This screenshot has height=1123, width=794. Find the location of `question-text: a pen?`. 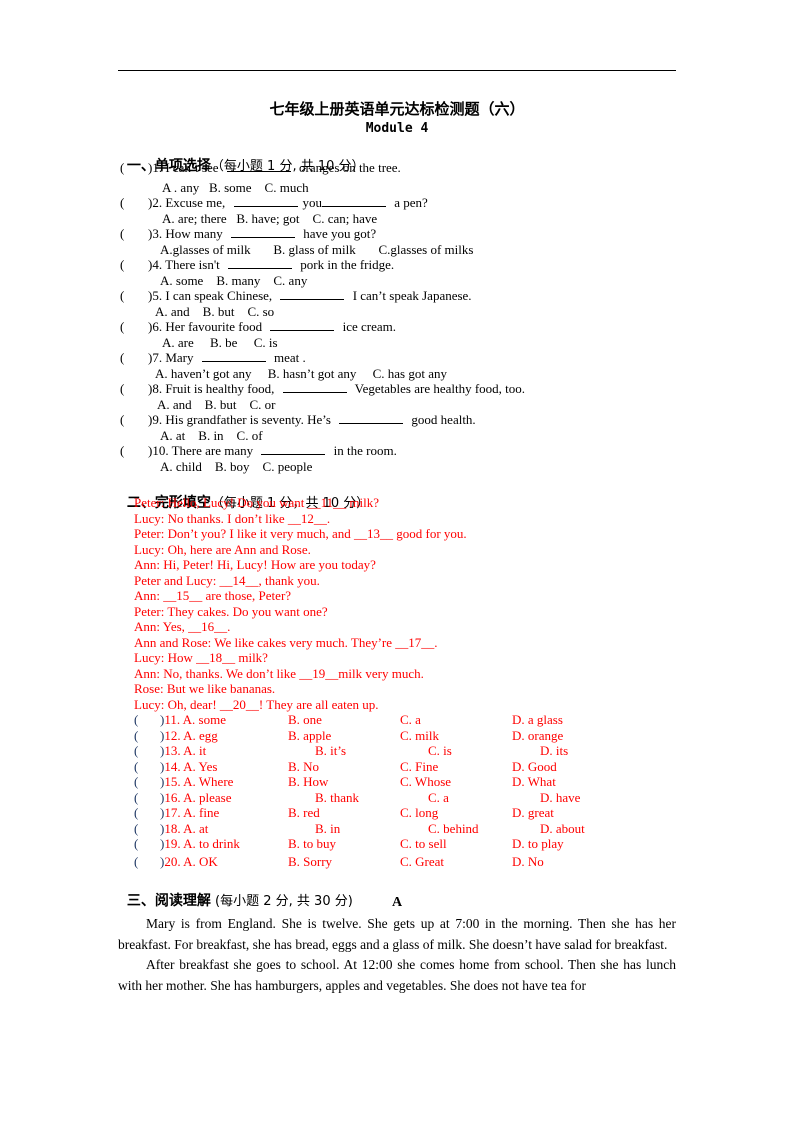

question-text: a pen? is located at coordinates (409, 202).